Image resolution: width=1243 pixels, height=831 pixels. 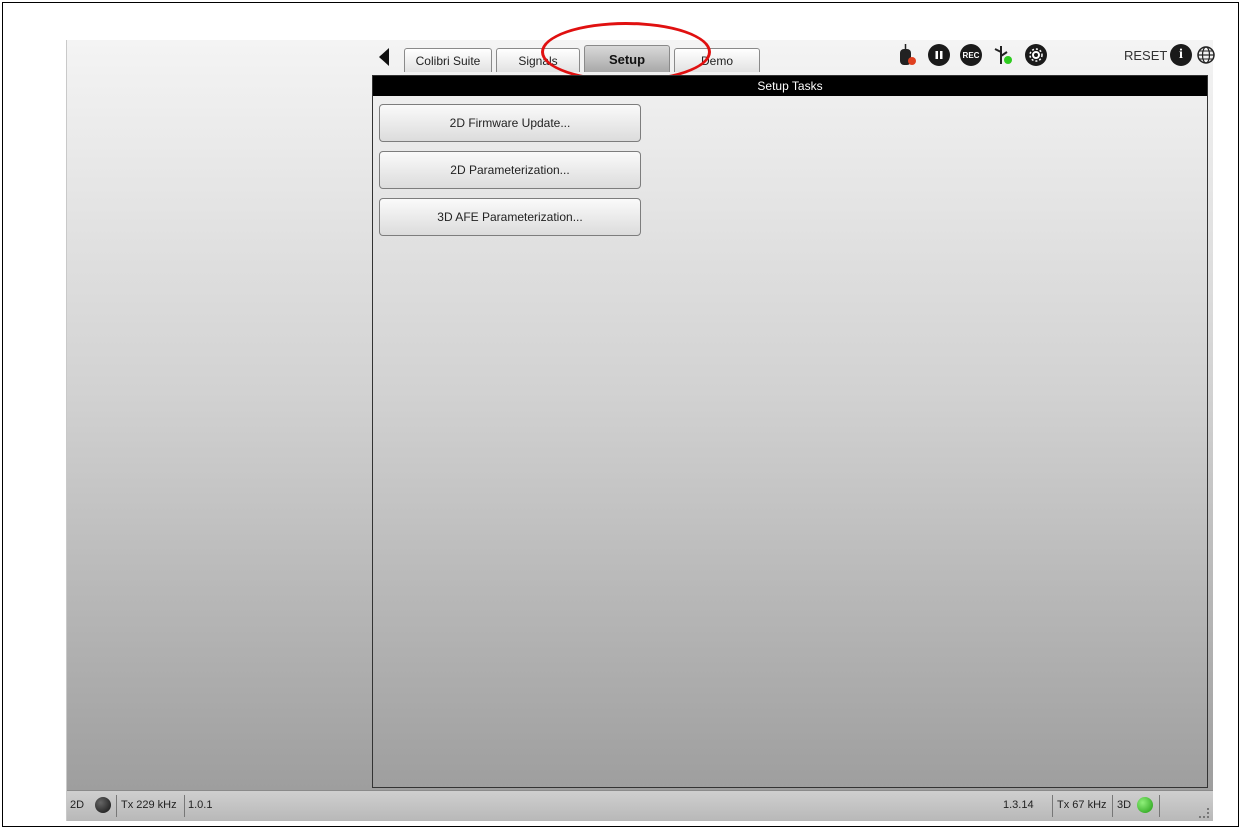 I want to click on usb-icon, so click(x=1003, y=55).